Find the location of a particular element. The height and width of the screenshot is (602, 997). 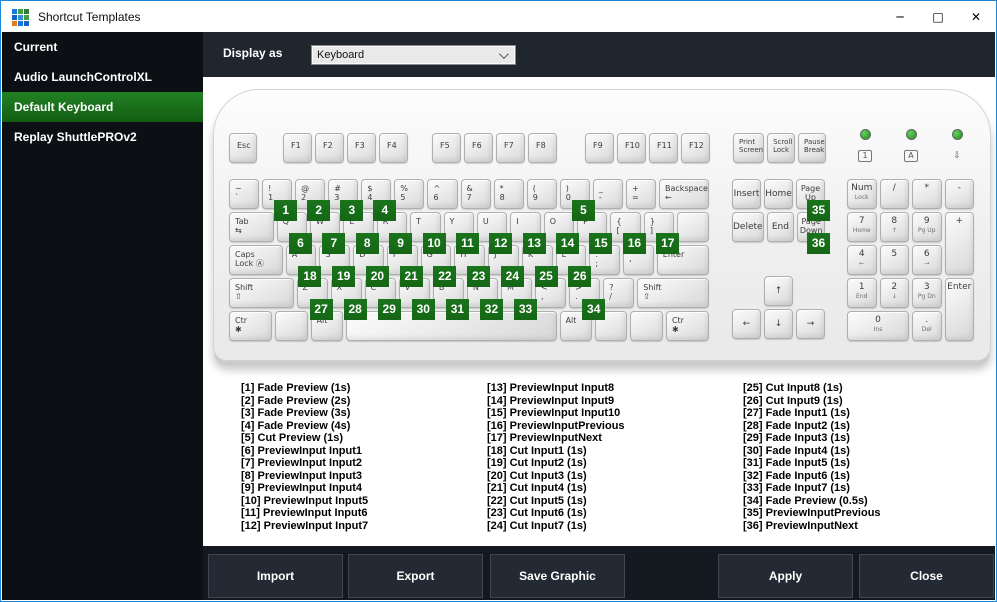

sidebar-item-current: Current is located at coordinates (102, 47).